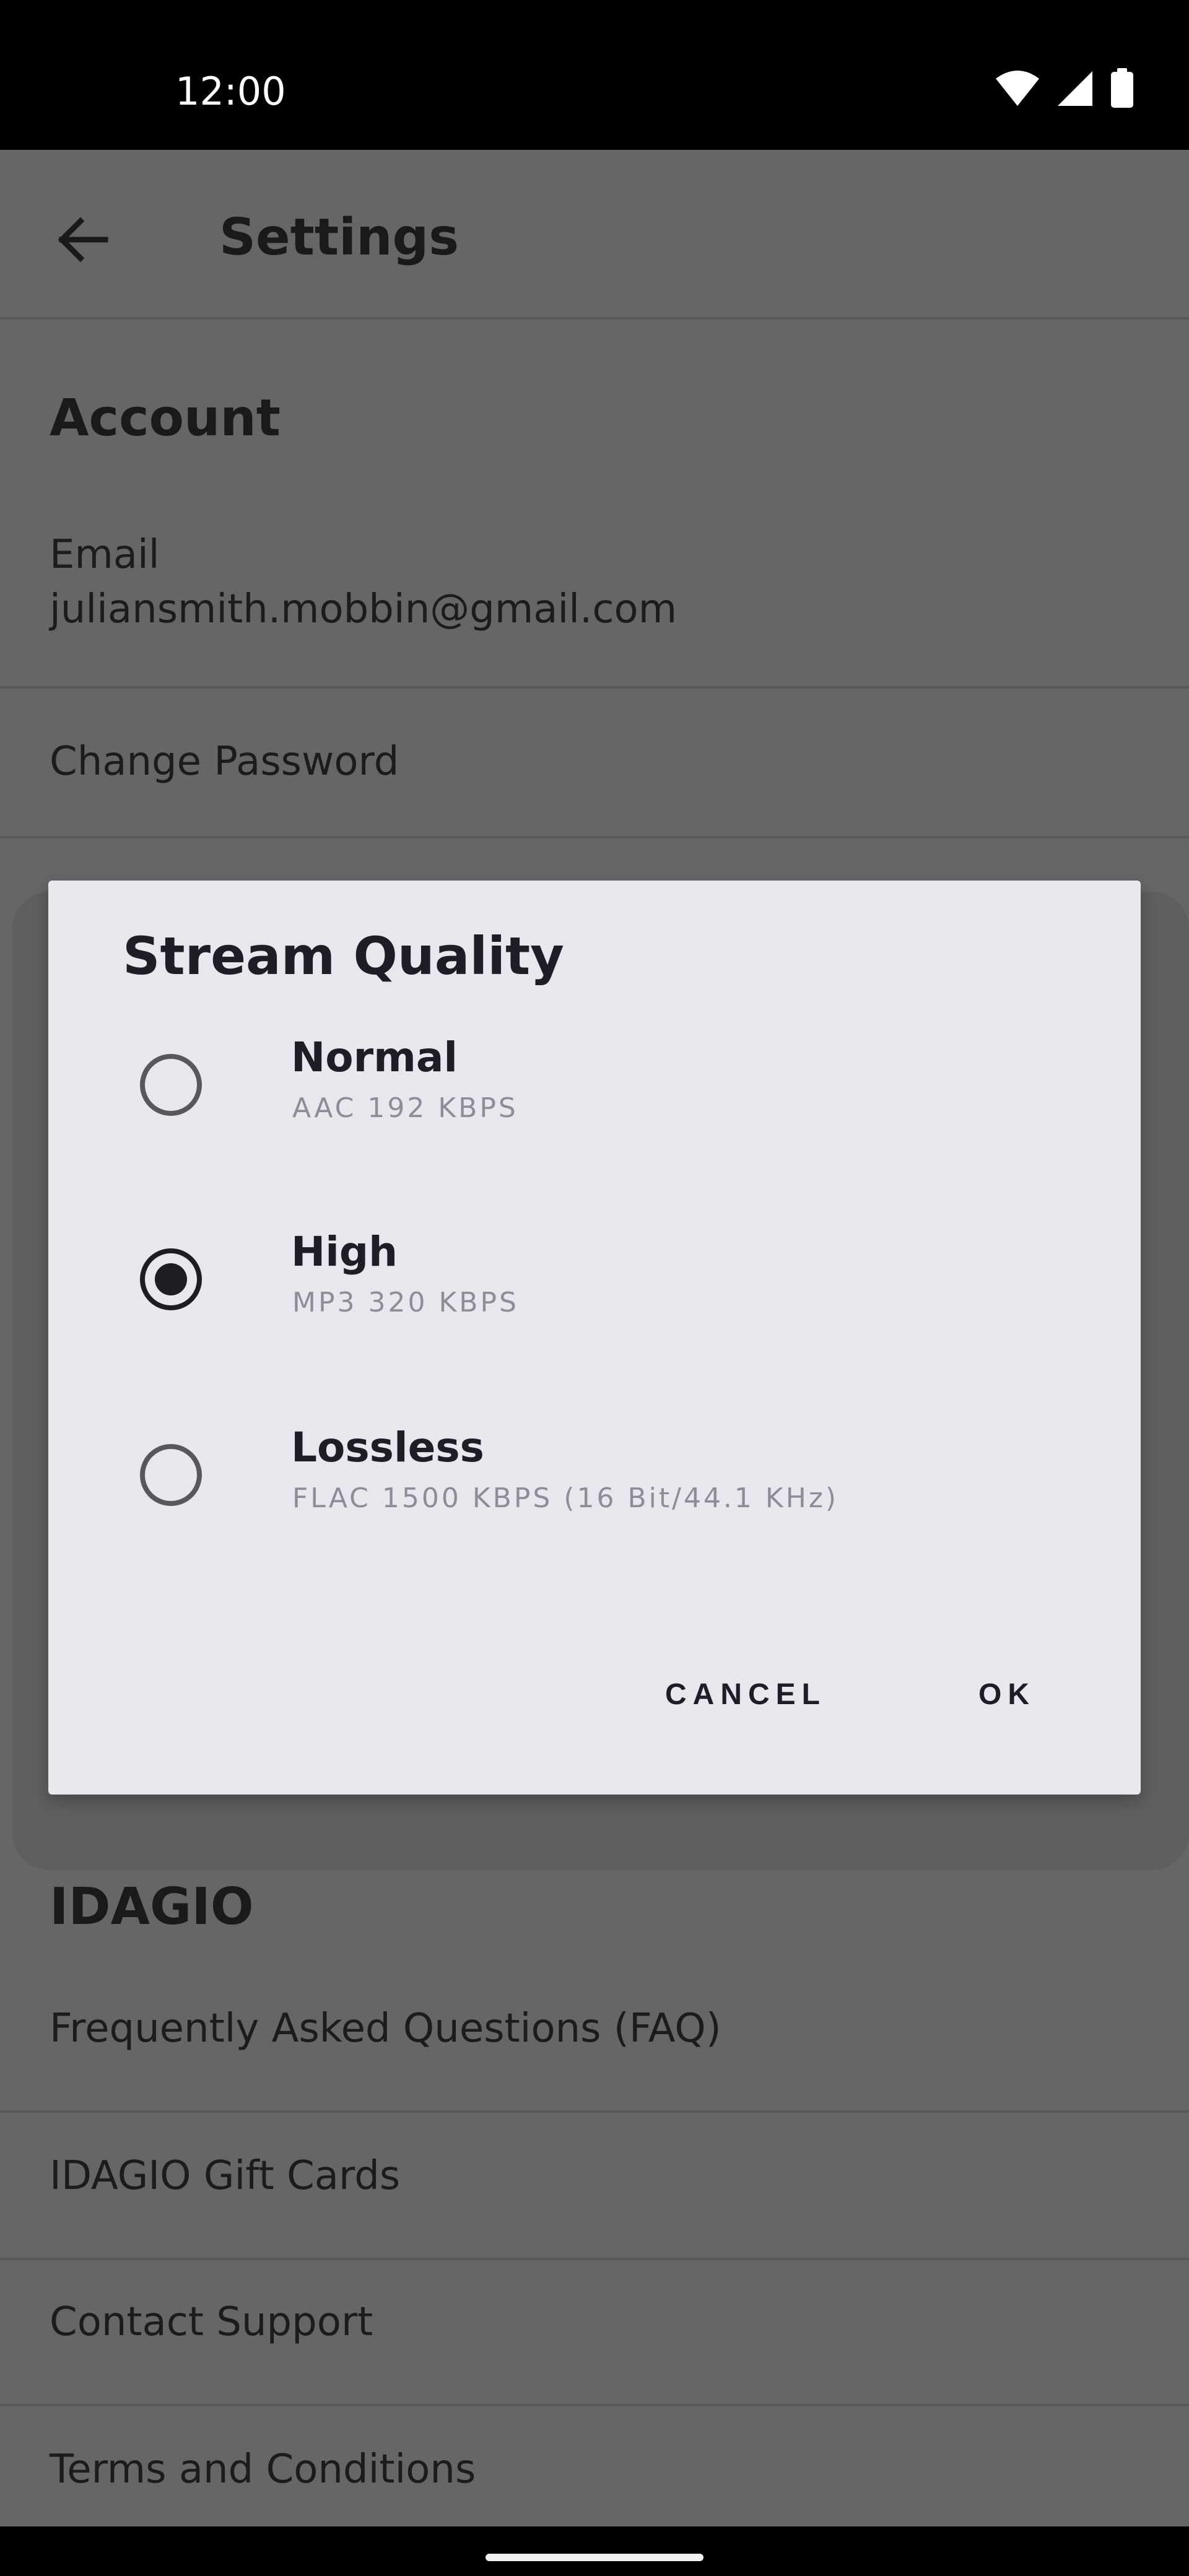 This screenshot has height=2576, width=1189. I want to click on status-time: 12:00, so click(230, 91).